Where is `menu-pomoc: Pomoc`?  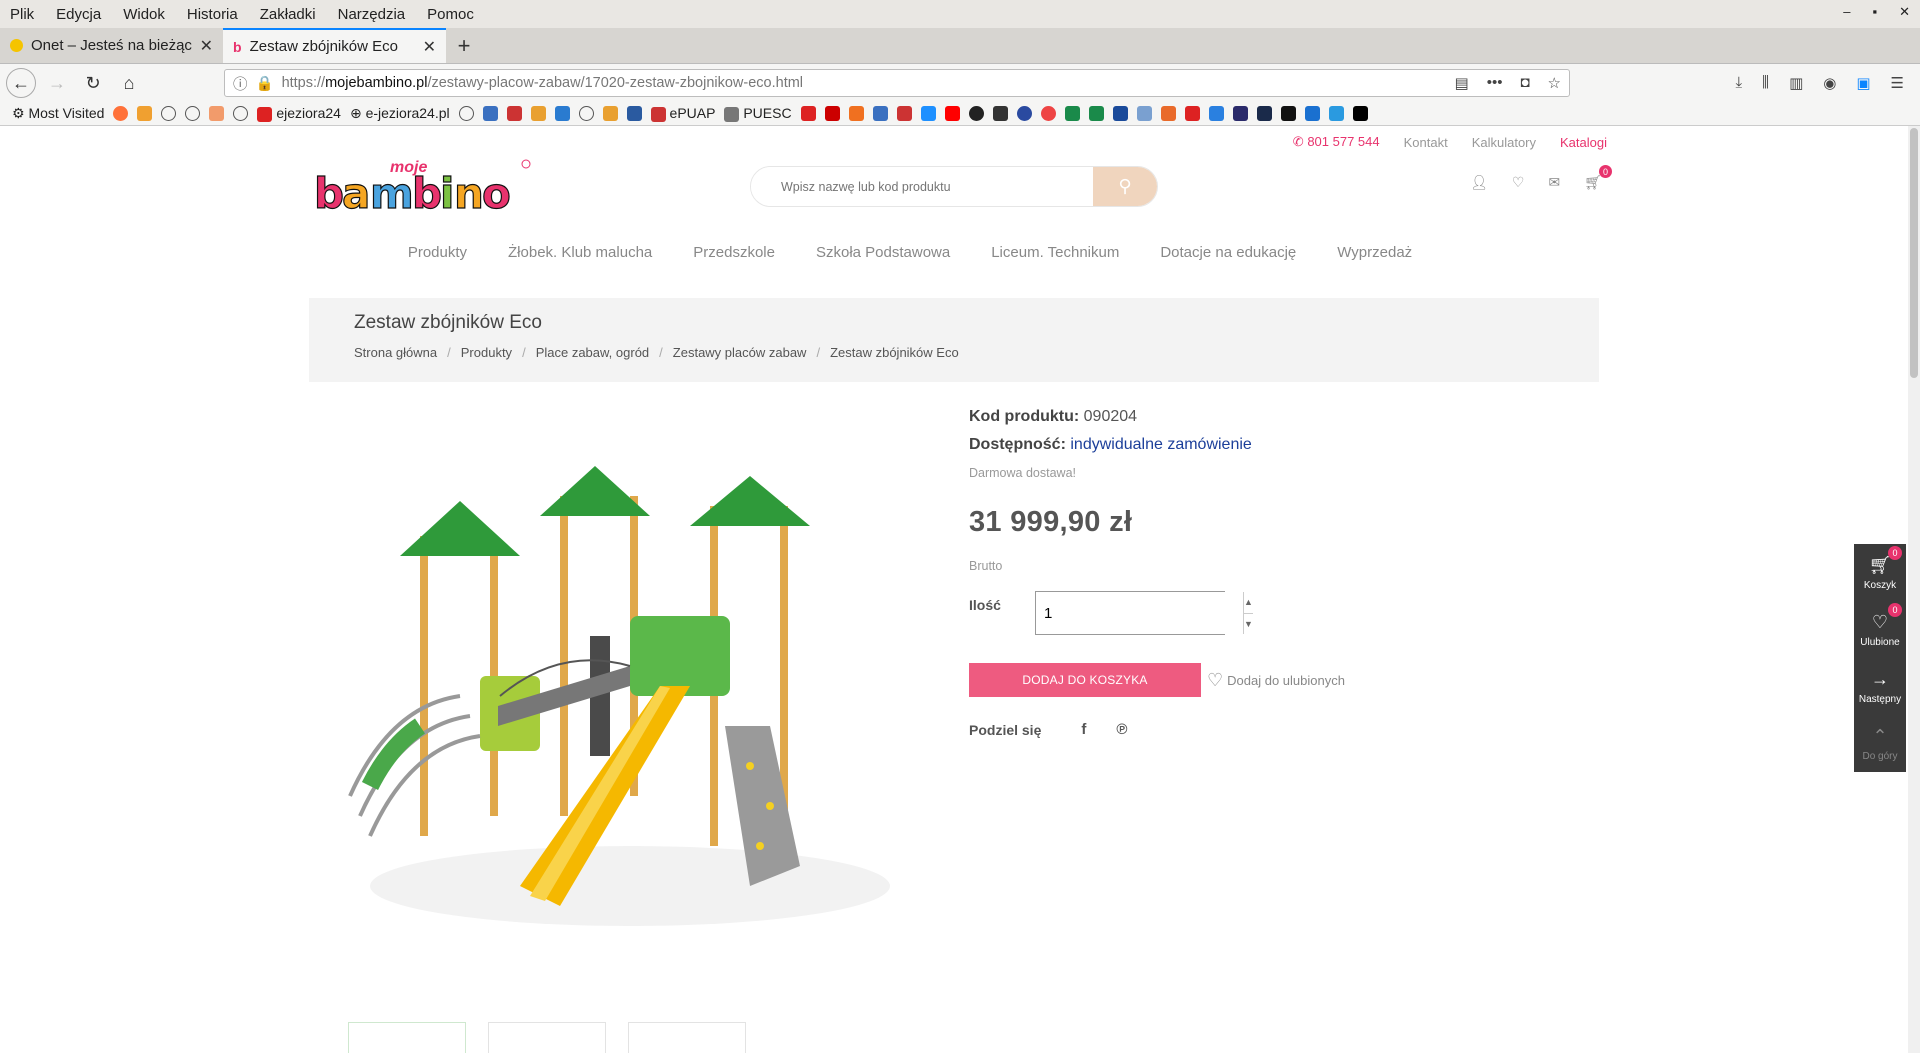
menu-pomoc: Pomoc is located at coordinates (450, 14).